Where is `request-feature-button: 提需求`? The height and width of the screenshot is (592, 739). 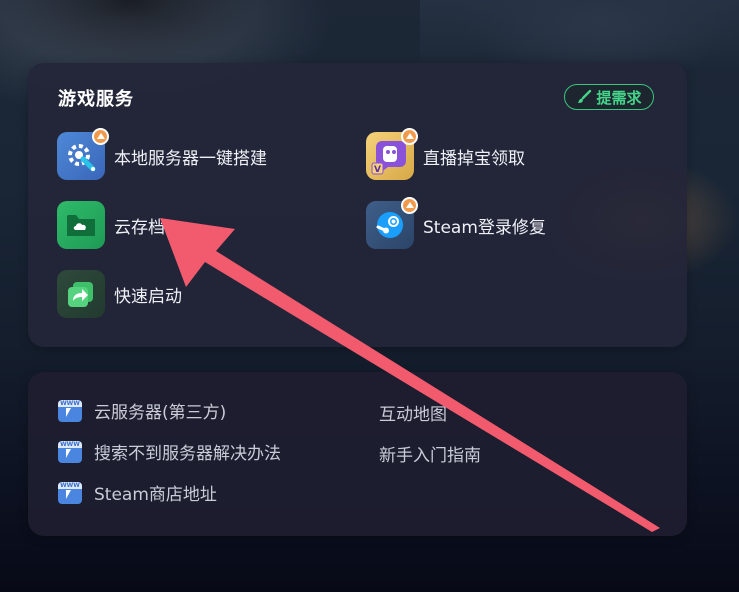
request-feature-button: 提需求 is located at coordinates (609, 97).